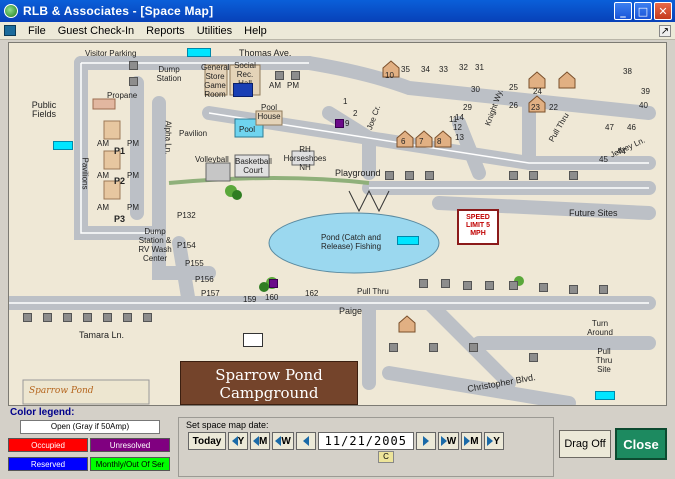  I want to click on menu-help: Help, so click(255, 31).